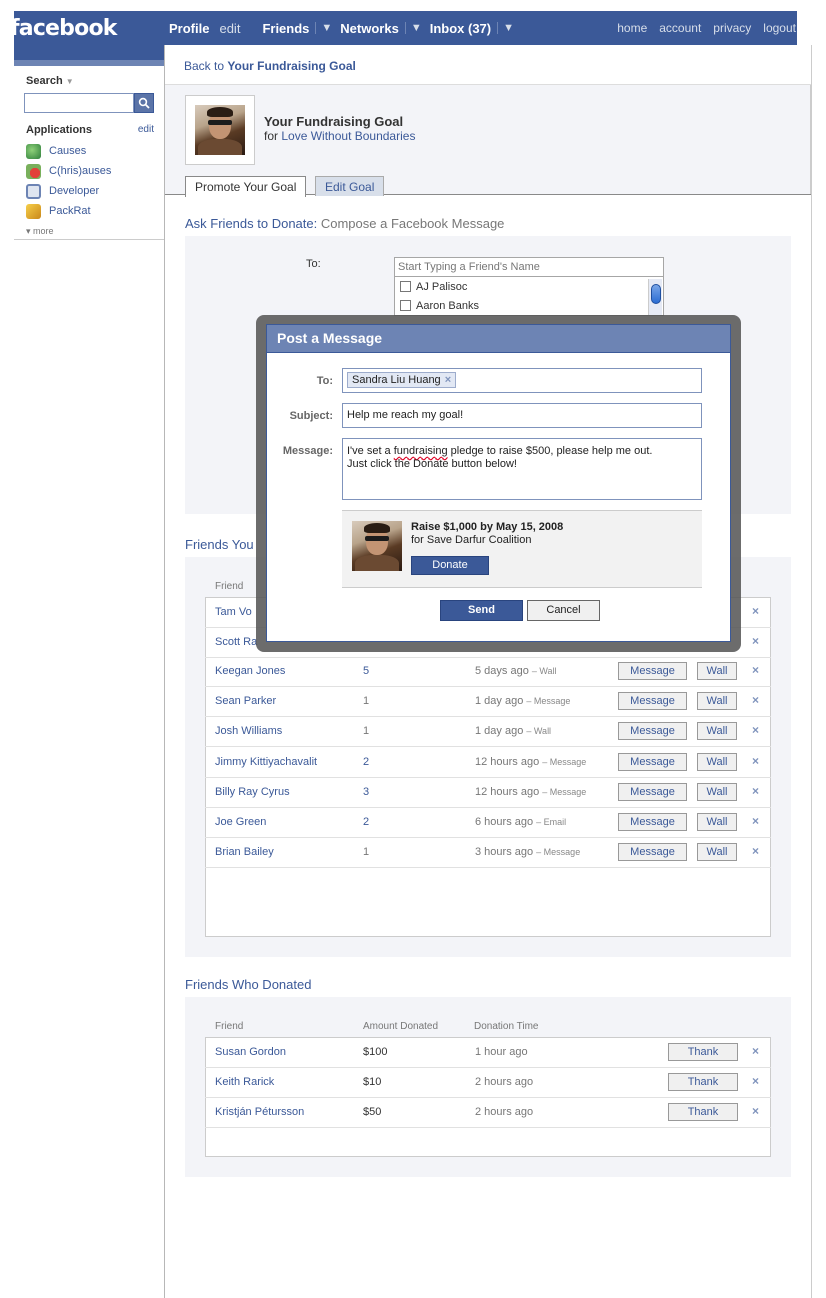 The image size is (826, 1298). Describe the element at coordinates (377, 546) in the screenshot. I see `attachment-photo` at that location.